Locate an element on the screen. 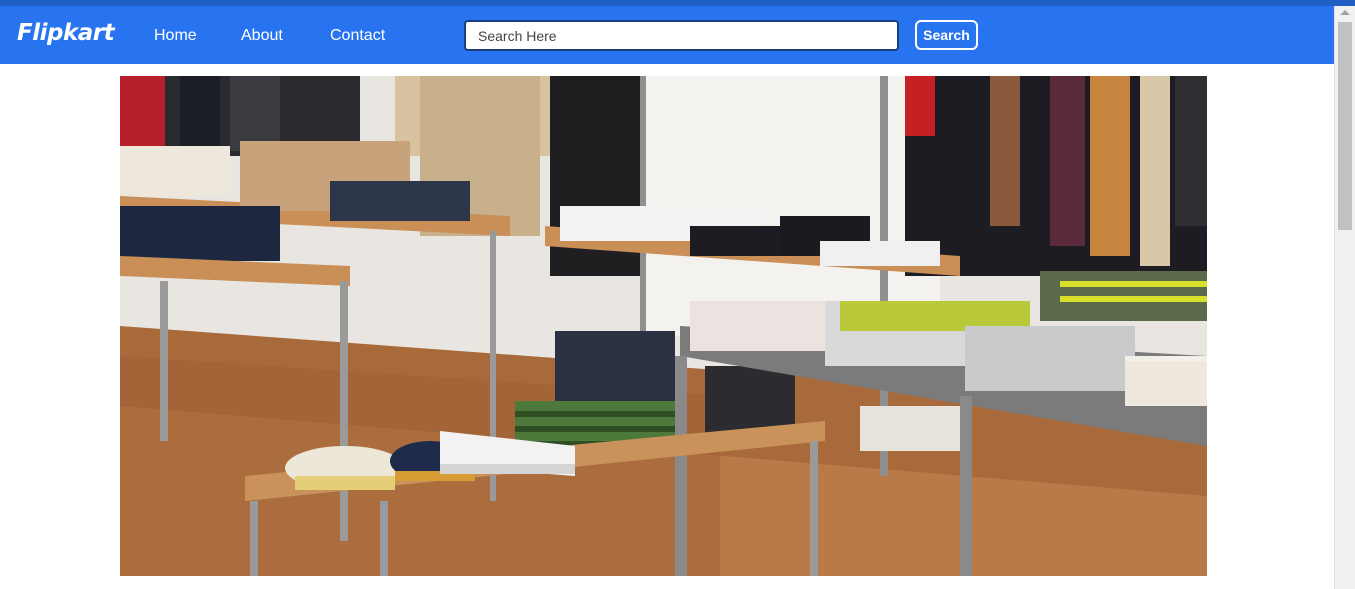 This screenshot has width=1355, height=589. search-input is located at coordinates (681, 35).